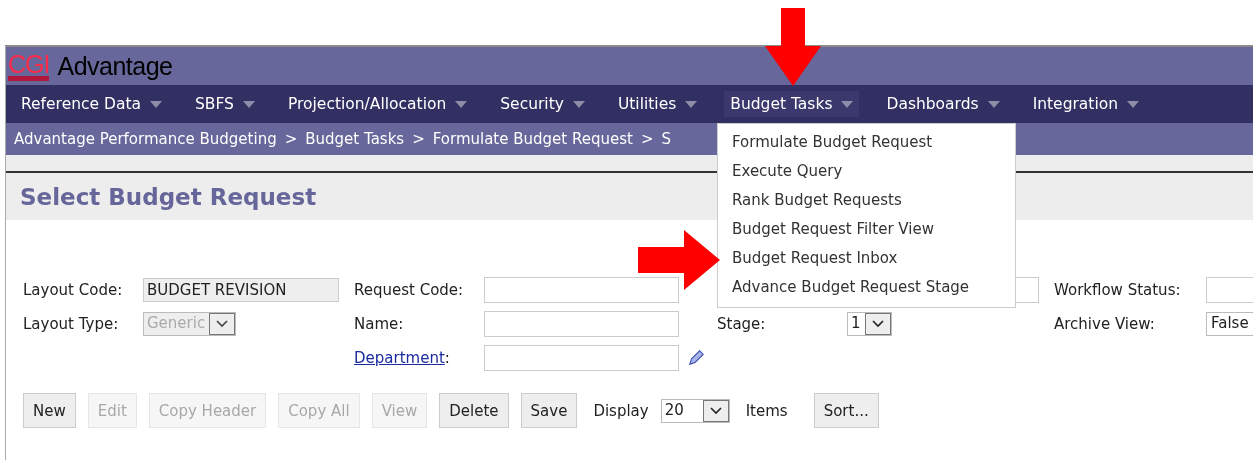 The width and height of the screenshot is (1253, 460). Describe the element at coordinates (866, 200) in the screenshot. I see `menu-item: Rank Budget Requests` at that location.